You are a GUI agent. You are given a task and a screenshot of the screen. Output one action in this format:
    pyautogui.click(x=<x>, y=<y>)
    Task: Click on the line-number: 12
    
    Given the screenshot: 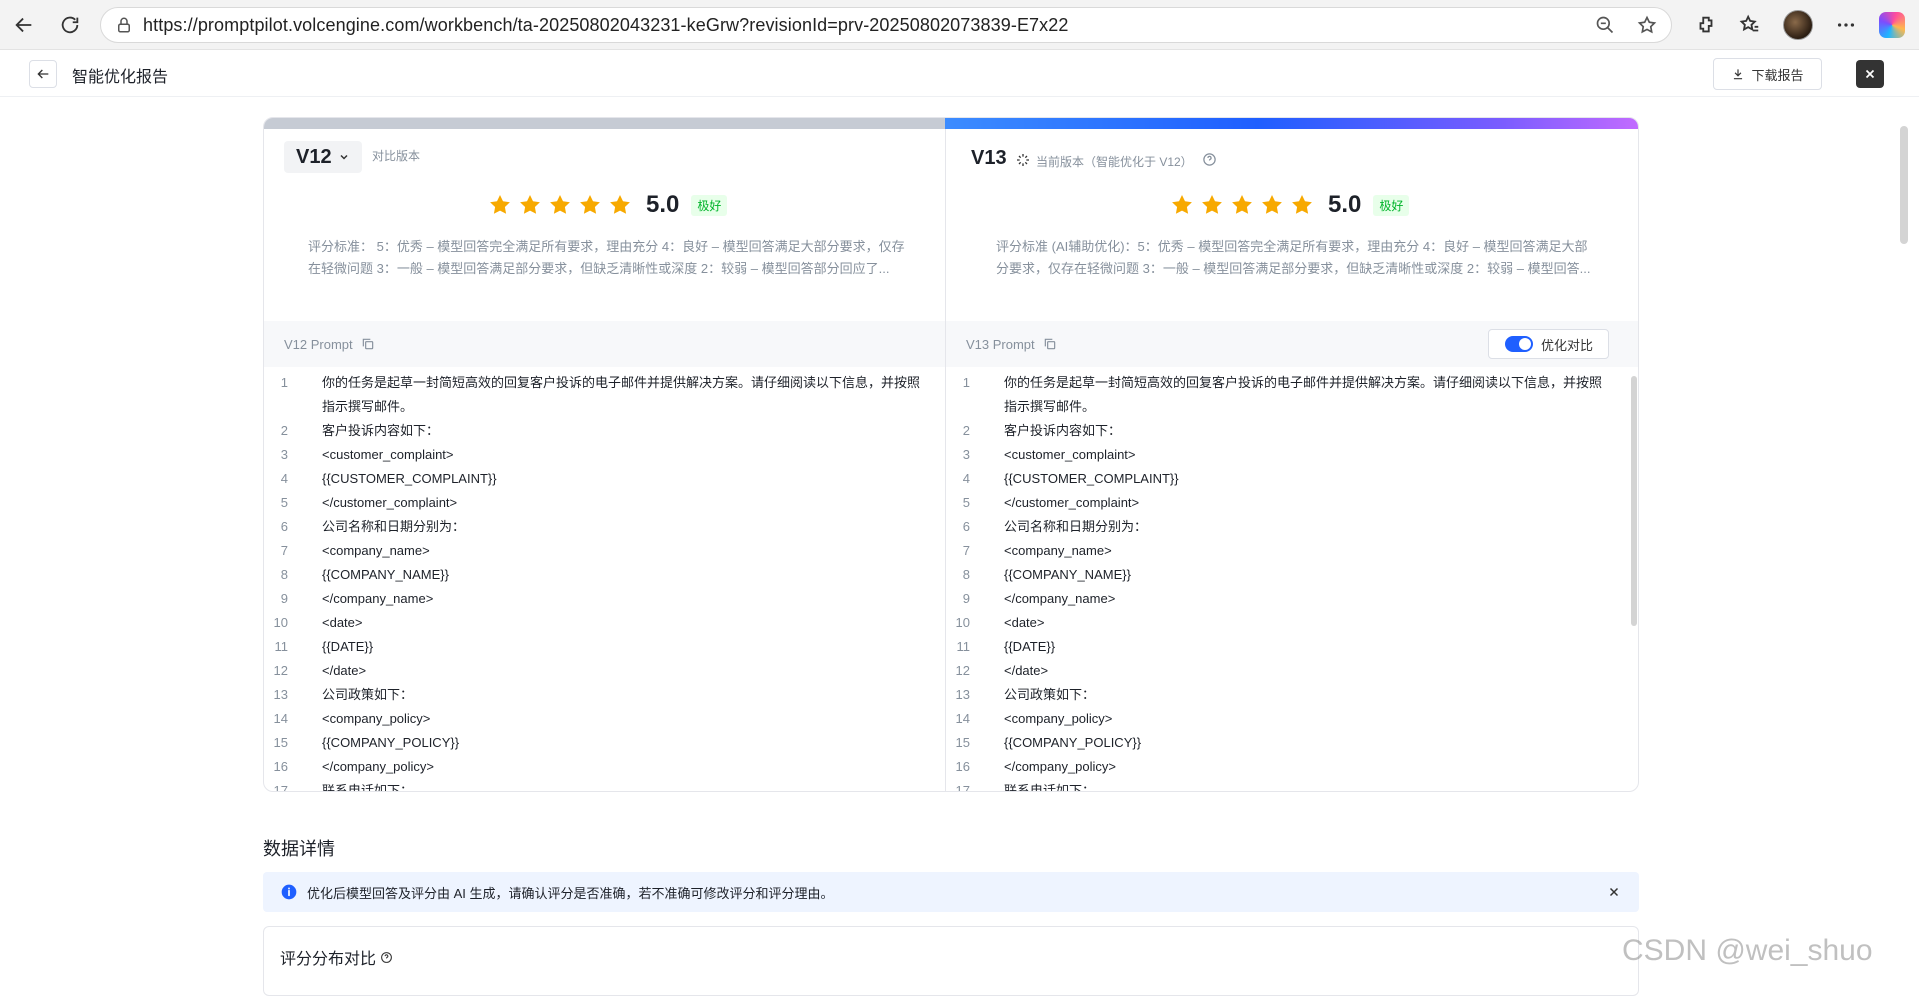 What is the action you would take?
    pyautogui.click(x=280, y=670)
    